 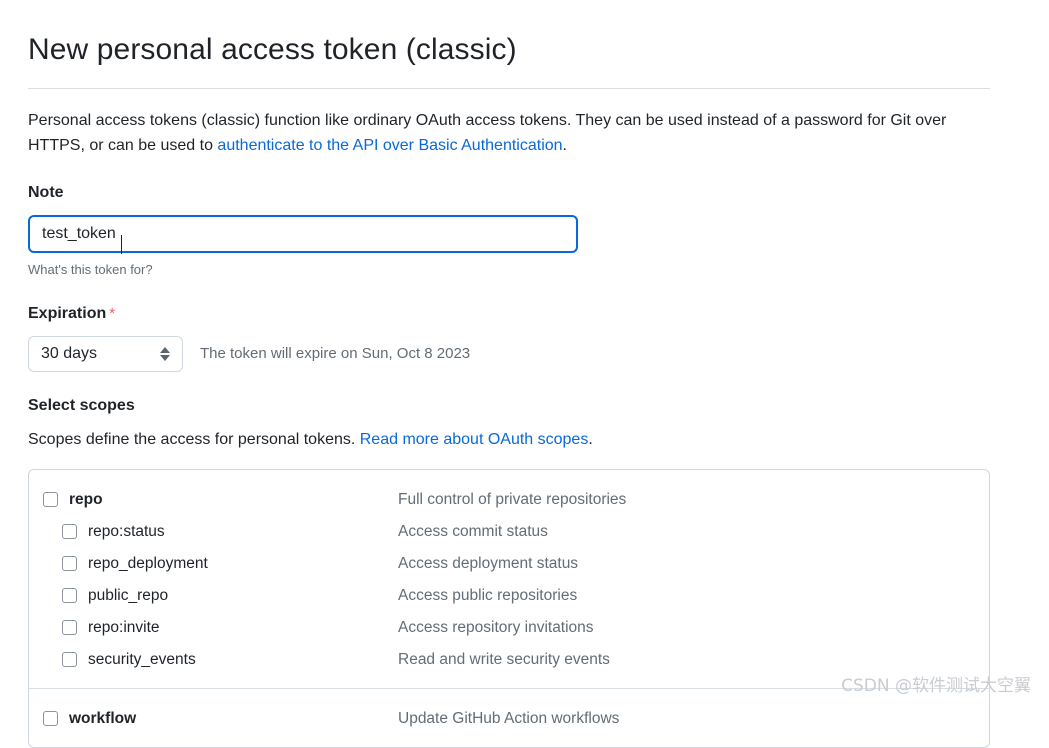 What do you see at coordinates (69, 659) in the screenshot?
I see `scope-checkbox-security_events` at bounding box center [69, 659].